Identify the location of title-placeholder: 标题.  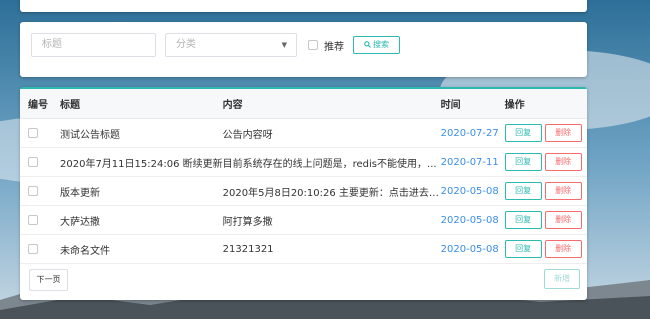
(52, 44).